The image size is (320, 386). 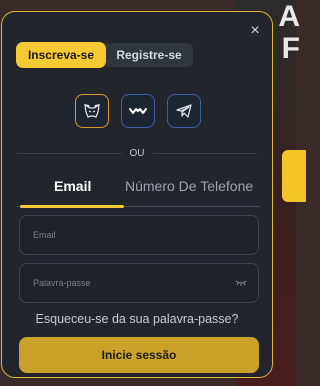 I want to click on login-method-tabs: Email Número De Telefone, so click(x=138, y=190).